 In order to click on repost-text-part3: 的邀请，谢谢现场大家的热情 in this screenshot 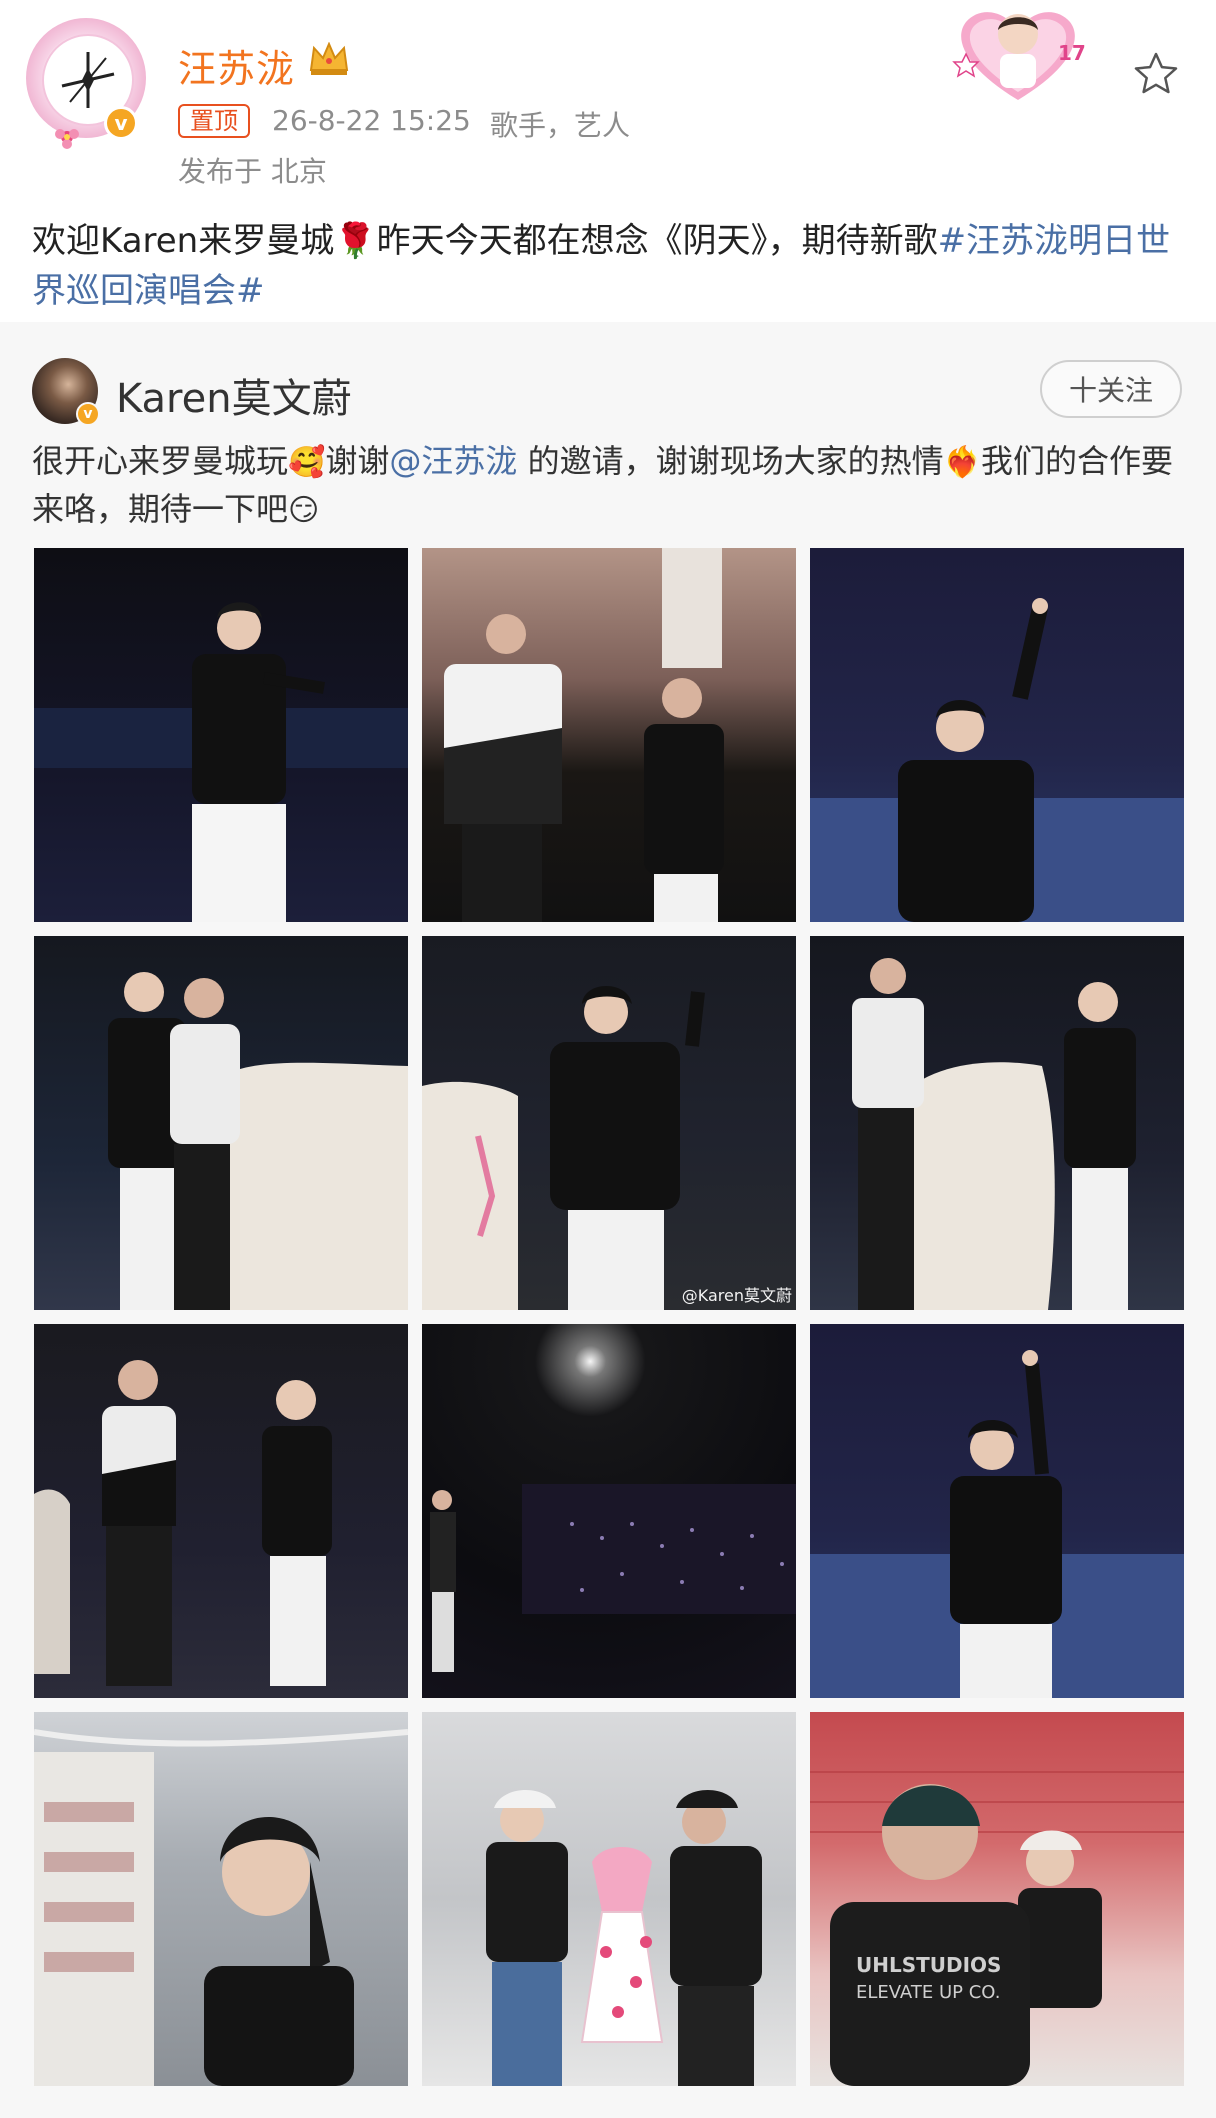, I will do `click(730, 461)`.